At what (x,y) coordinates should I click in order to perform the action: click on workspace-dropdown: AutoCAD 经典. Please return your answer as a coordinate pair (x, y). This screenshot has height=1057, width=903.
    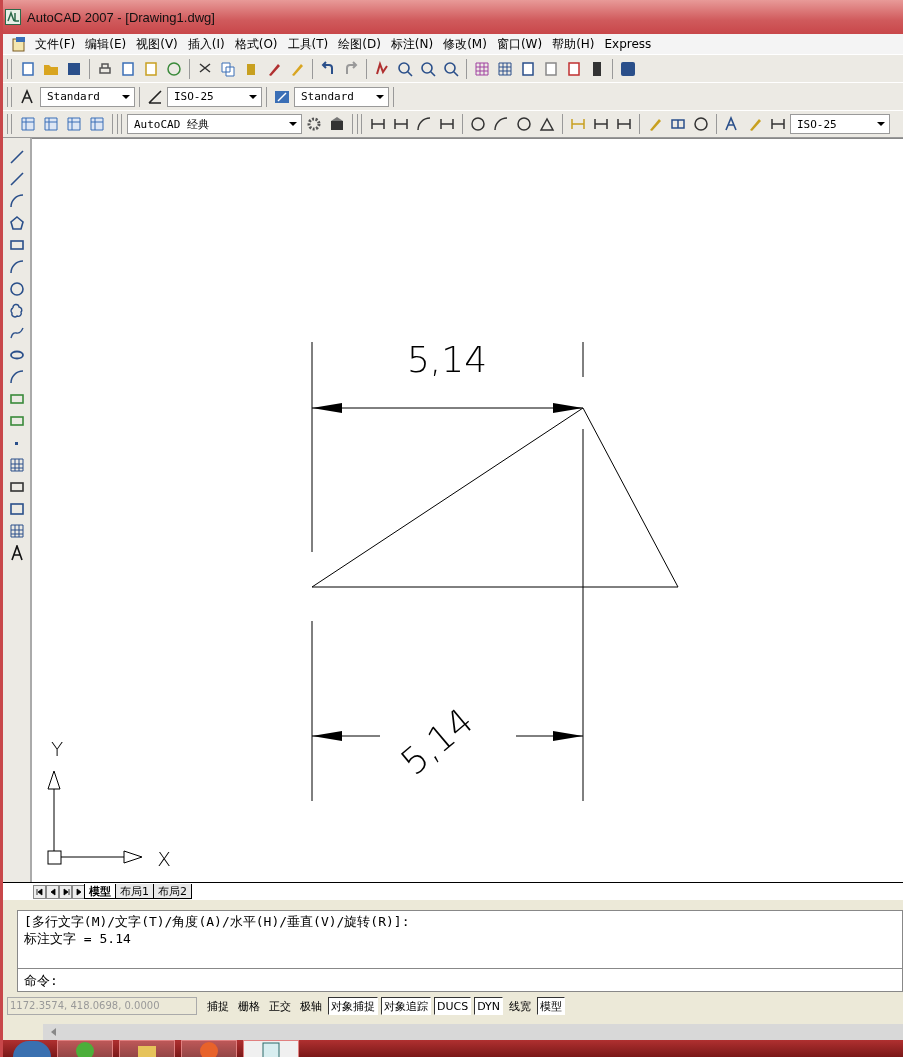
    Looking at the image, I should click on (214, 124).